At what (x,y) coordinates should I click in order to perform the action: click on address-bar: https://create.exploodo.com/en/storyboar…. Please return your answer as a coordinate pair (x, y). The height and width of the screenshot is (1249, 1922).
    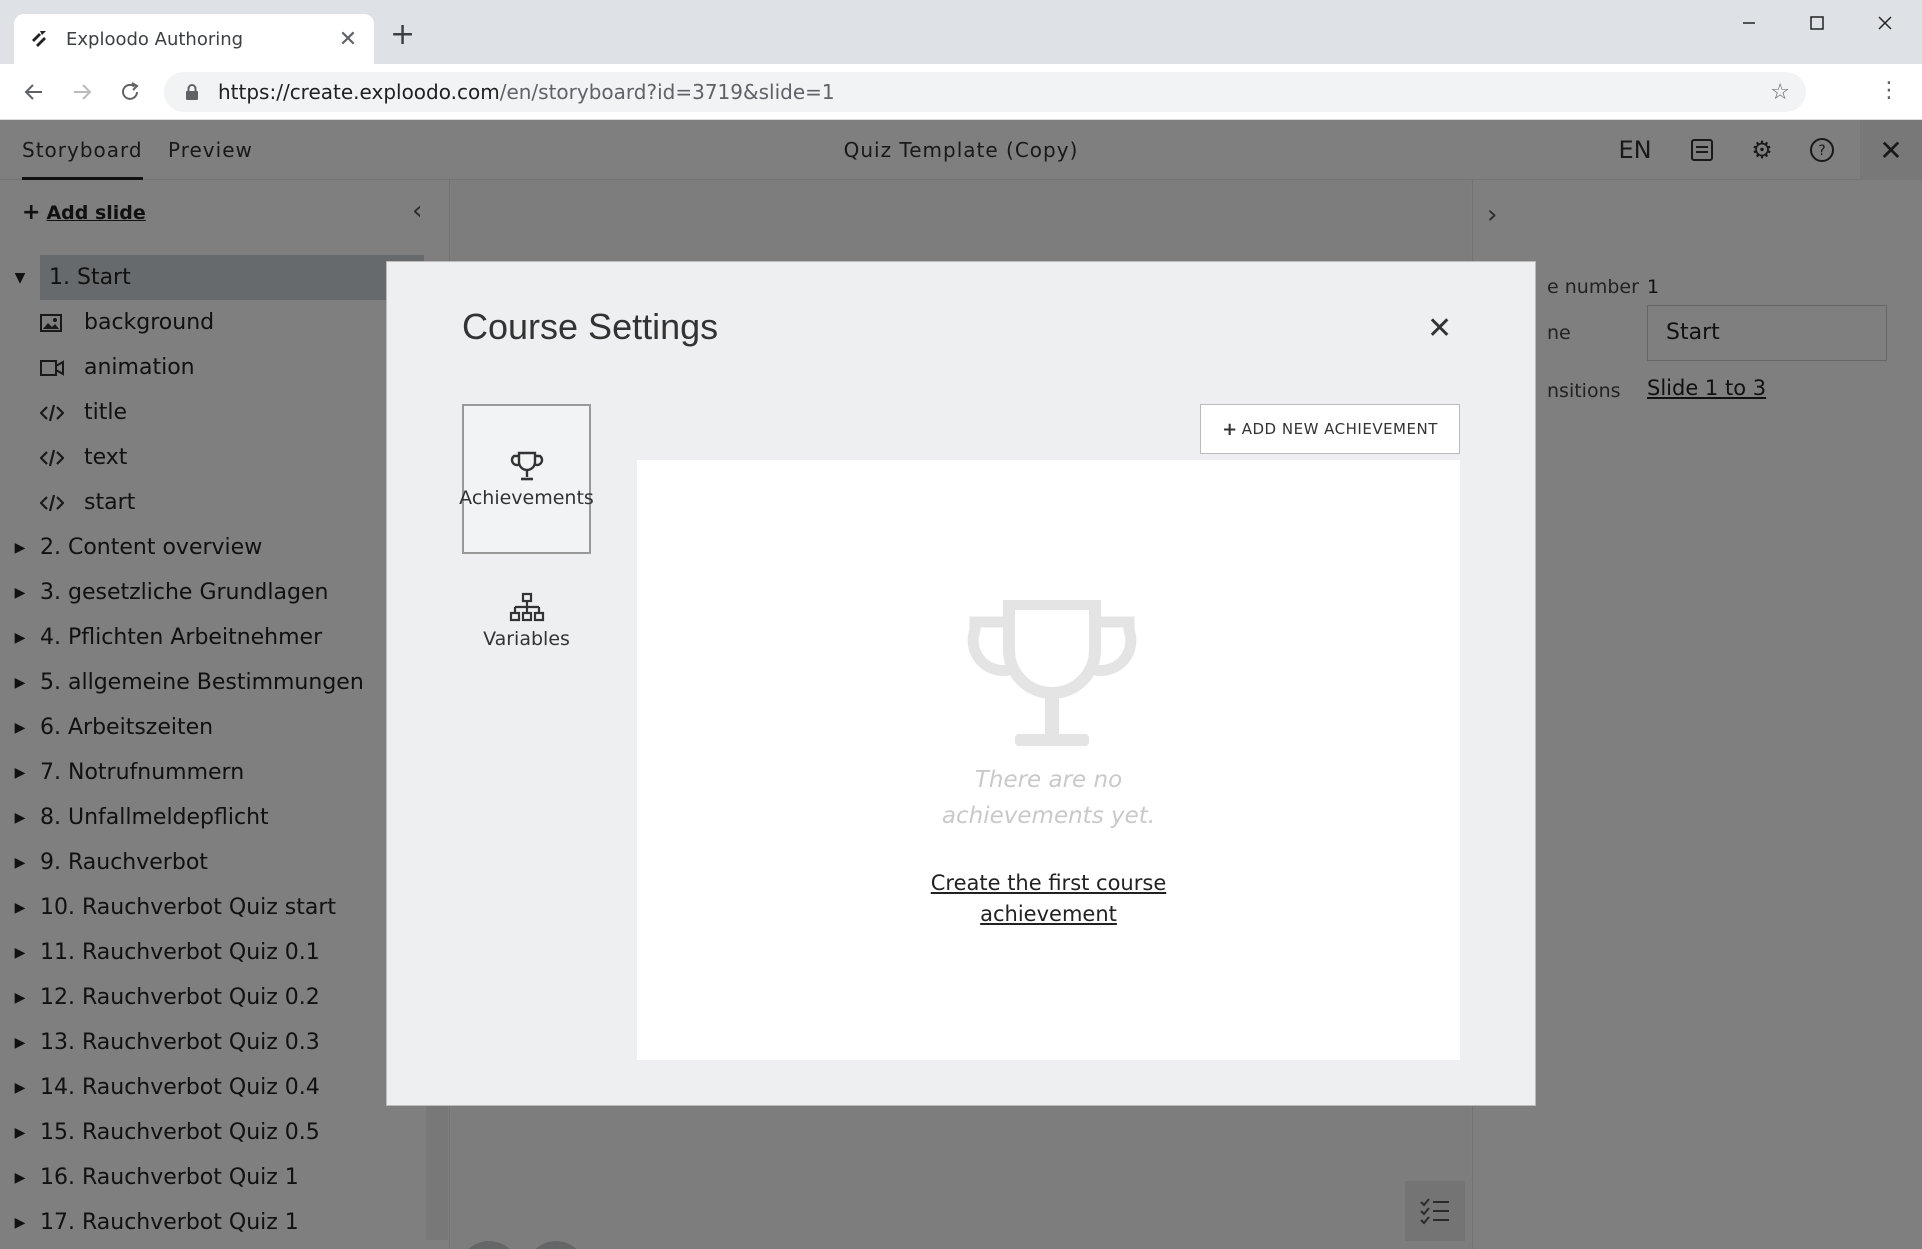
    Looking at the image, I should click on (985, 92).